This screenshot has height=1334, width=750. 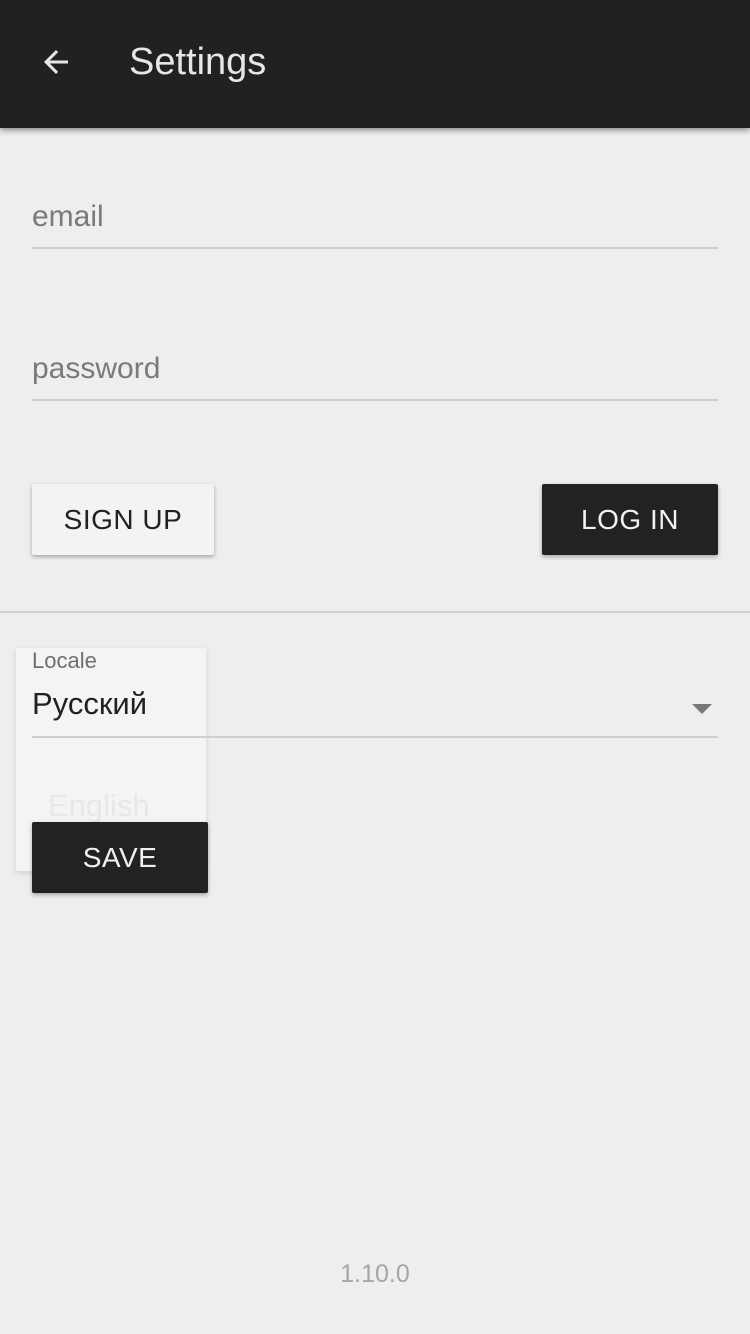 I want to click on arrow-back-icon, so click(x=56, y=62).